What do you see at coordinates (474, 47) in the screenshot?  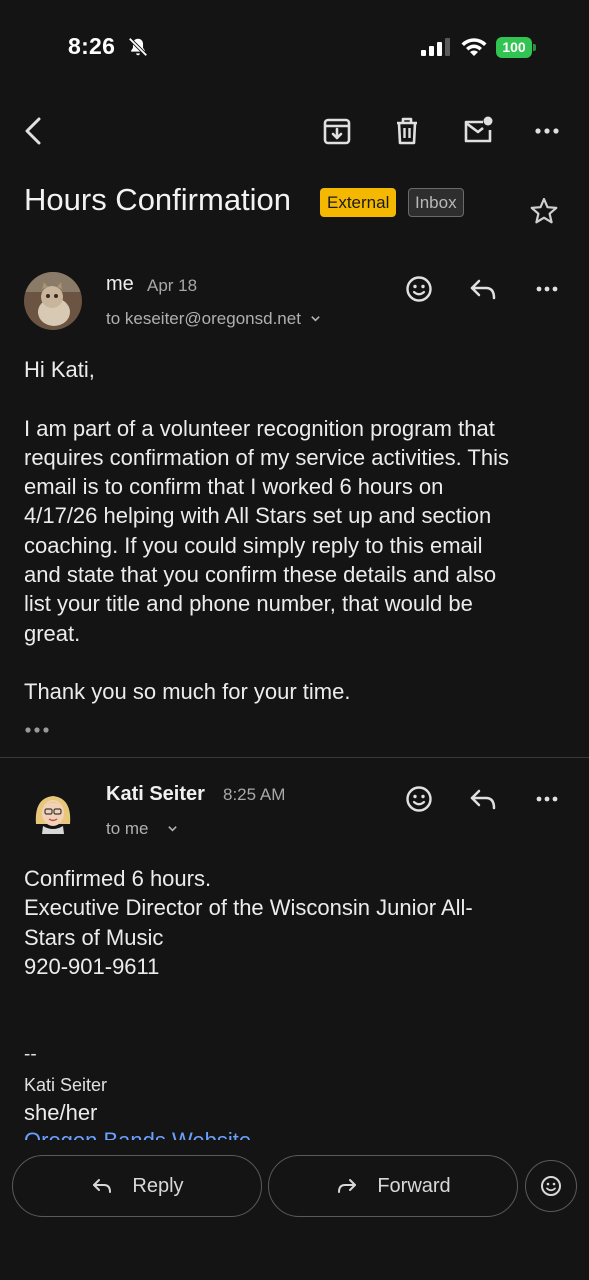 I see `wifi-icon` at bounding box center [474, 47].